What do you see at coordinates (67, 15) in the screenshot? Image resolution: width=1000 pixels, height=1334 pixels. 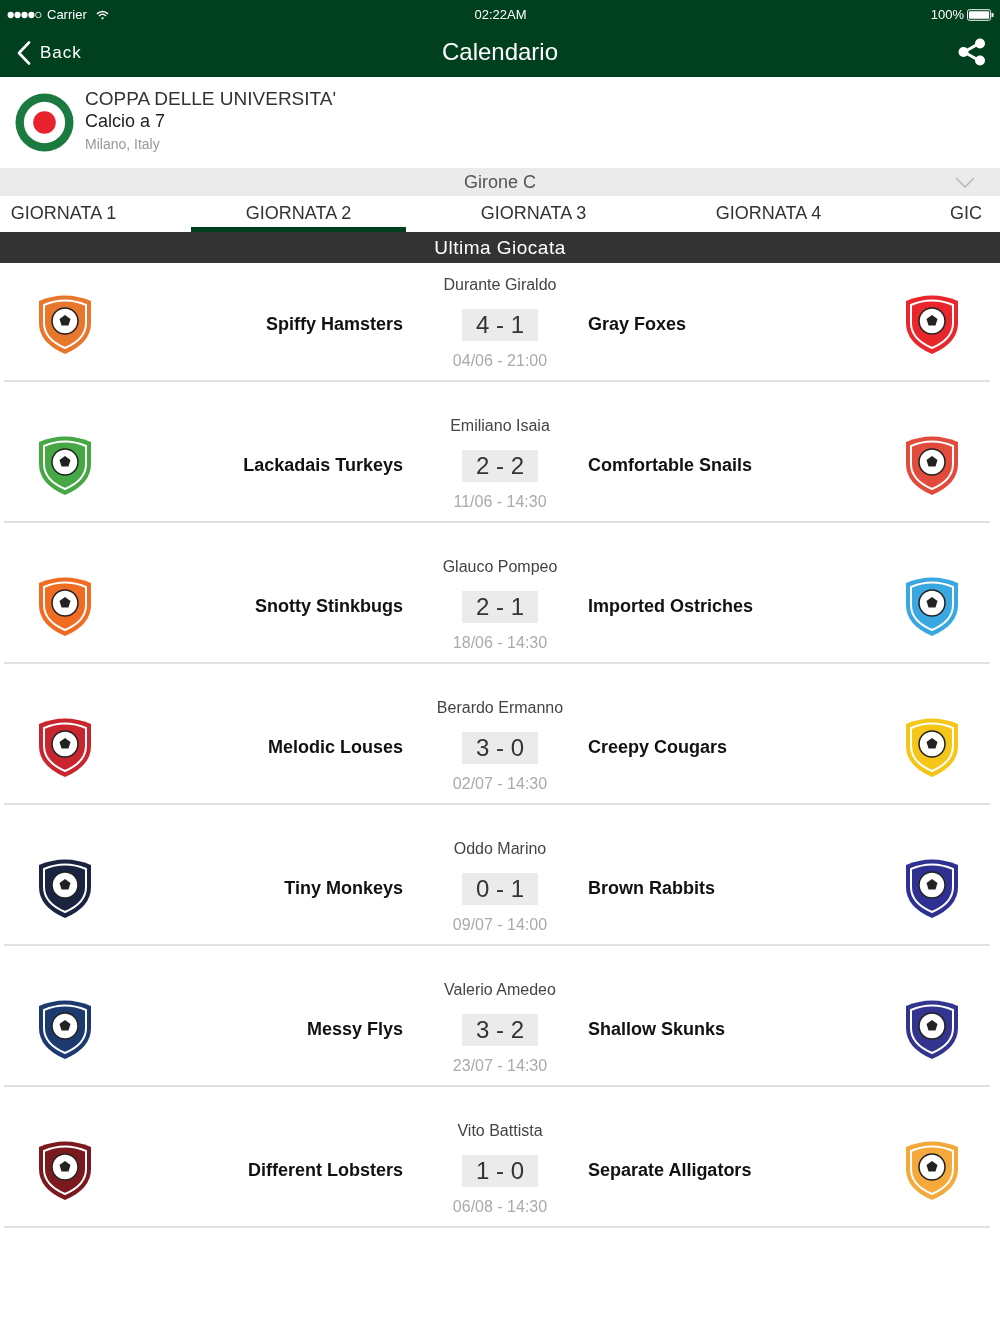 I see `carrier-label: Carrier` at bounding box center [67, 15].